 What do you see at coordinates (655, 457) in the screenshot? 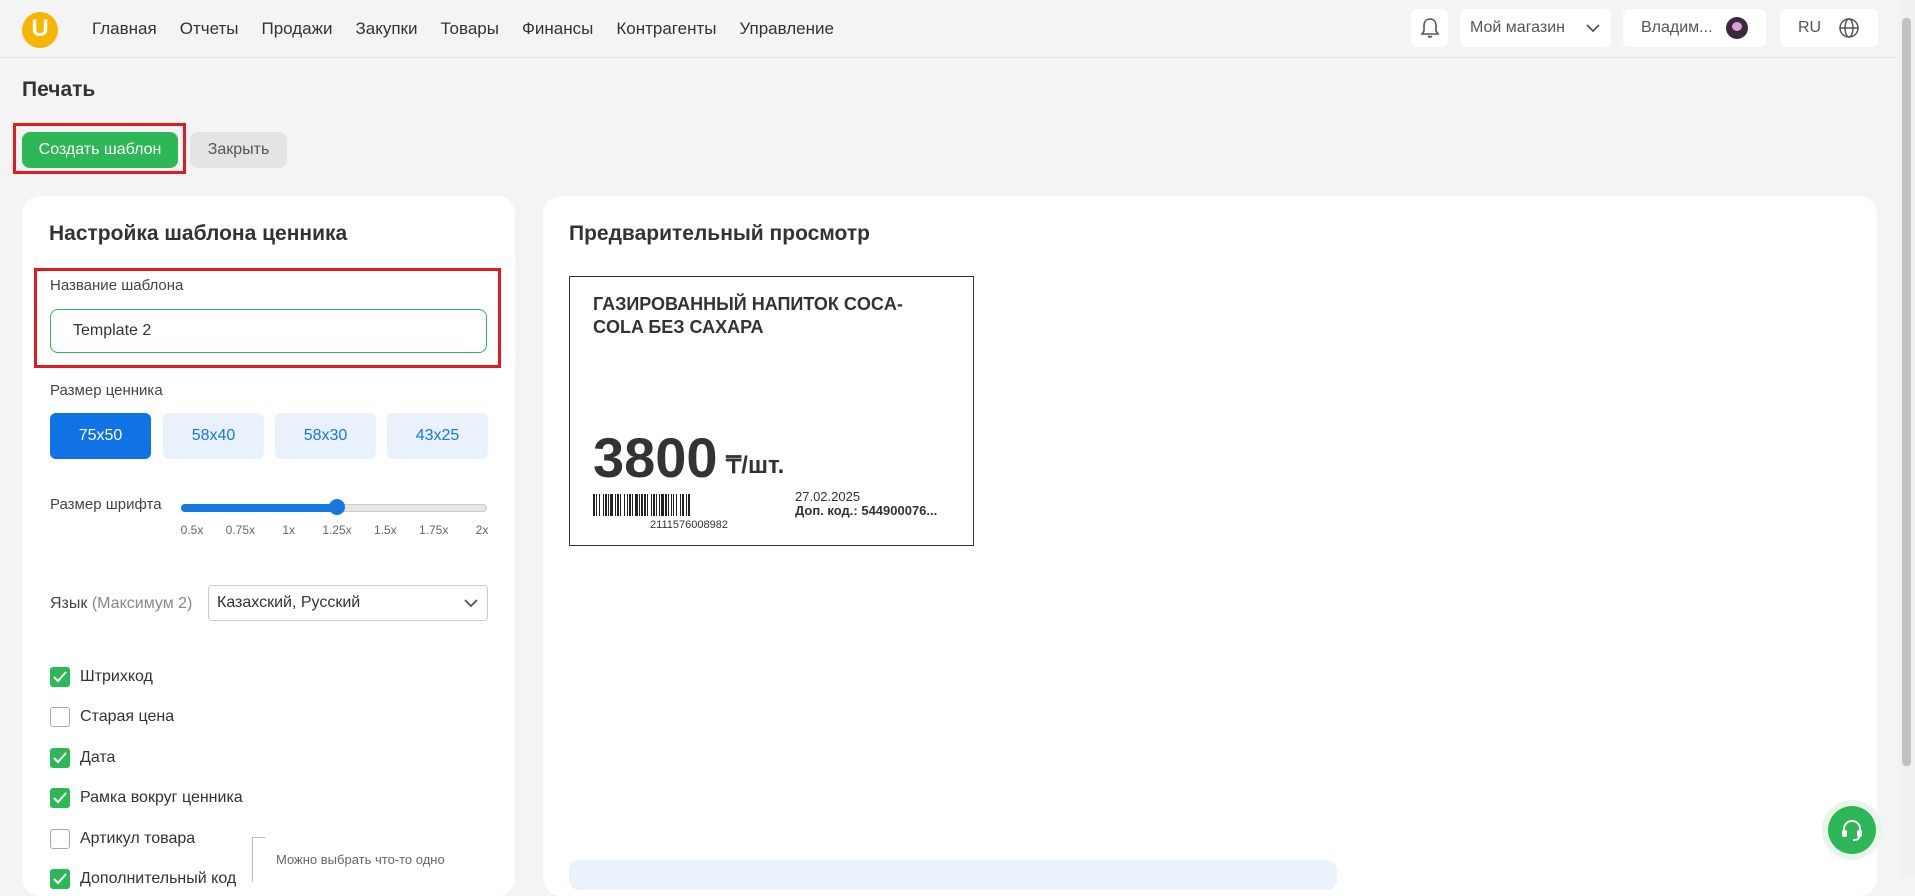
I see `price-value: 3800` at bounding box center [655, 457].